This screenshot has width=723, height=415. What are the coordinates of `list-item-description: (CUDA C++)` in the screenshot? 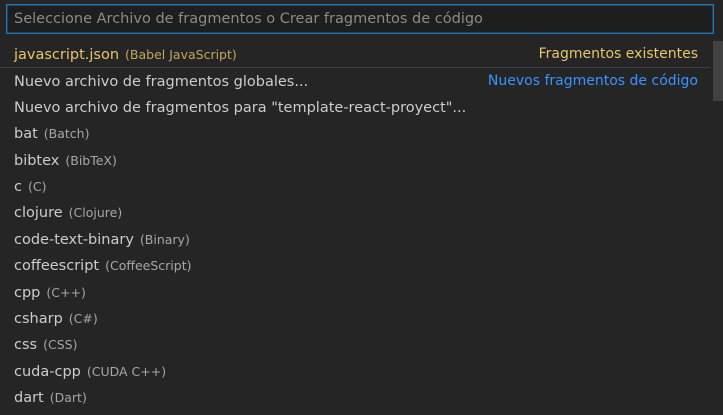 It's located at (126, 371).